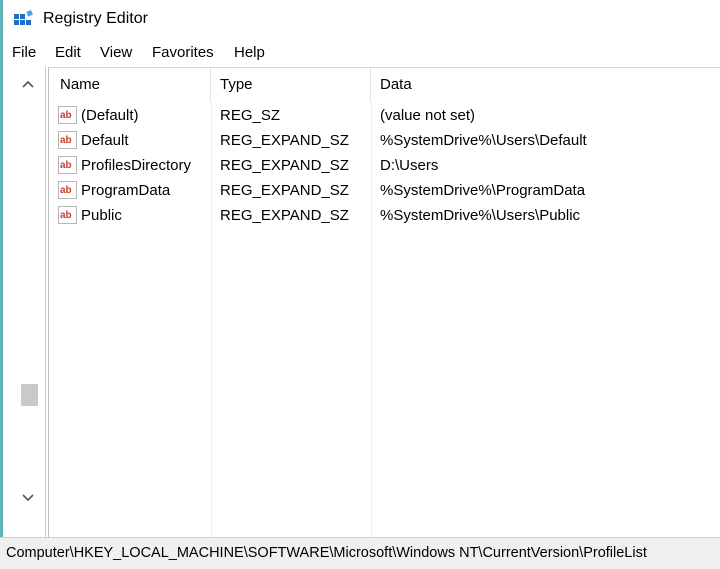 This screenshot has height=569, width=720. What do you see at coordinates (116, 52) in the screenshot?
I see `menu-view: View` at bounding box center [116, 52].